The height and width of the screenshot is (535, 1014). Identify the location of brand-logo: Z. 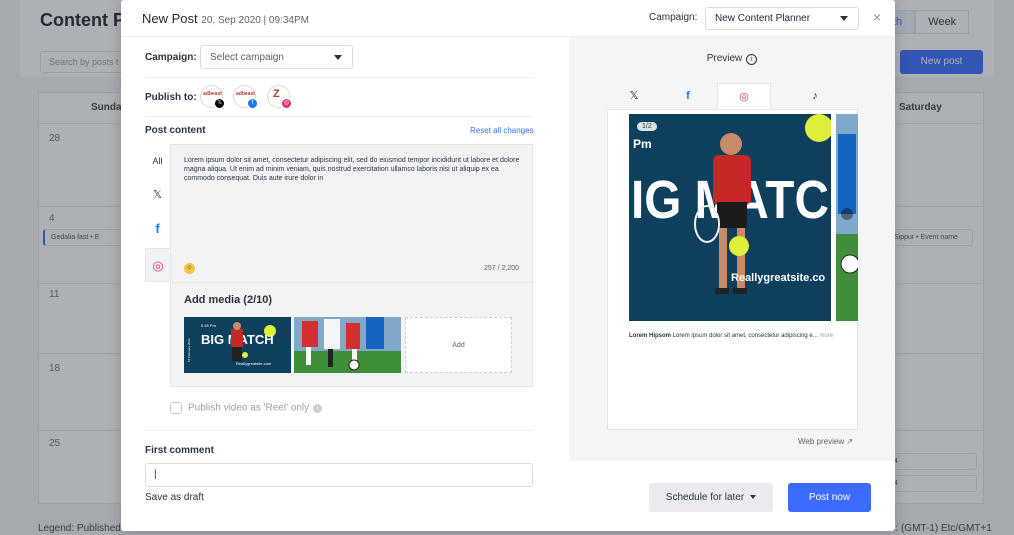
(276, 94).